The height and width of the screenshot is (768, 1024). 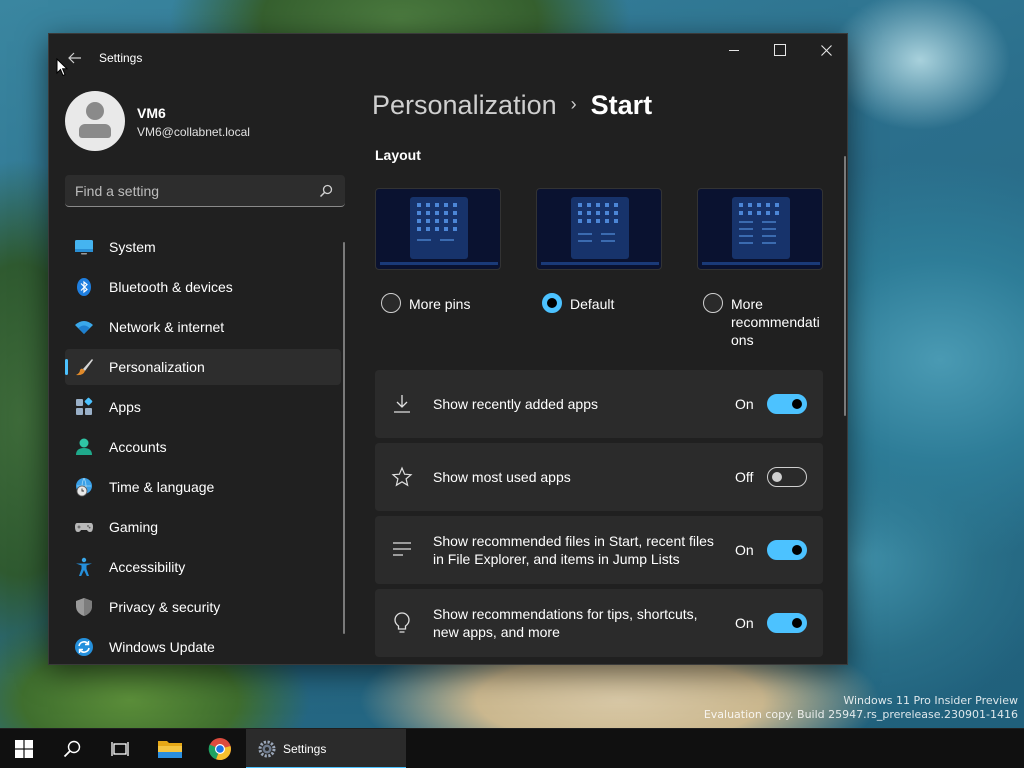 I want to click on profile-email: VM6@collabnet.local, so click(x=193, y=132).